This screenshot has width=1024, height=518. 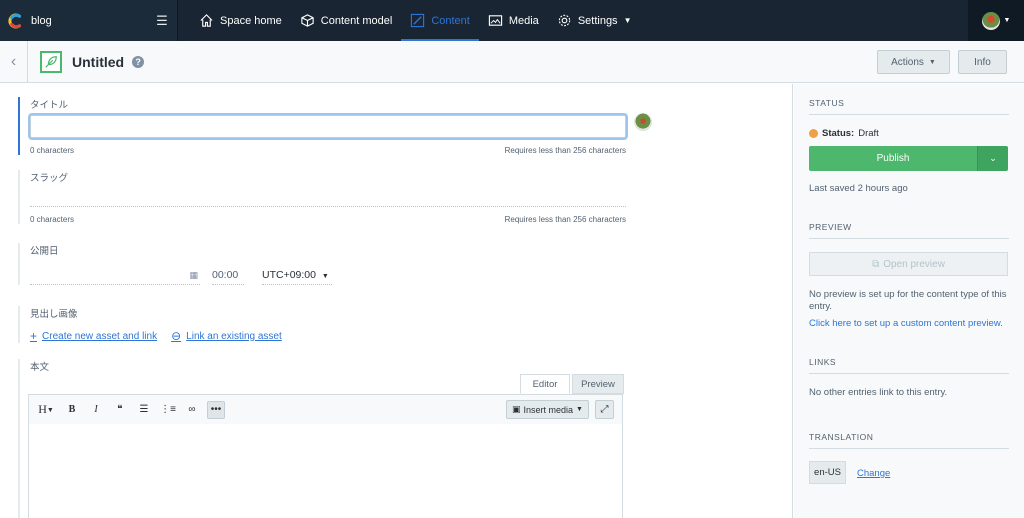 What do you see at coordinates (450, 20) in the screenshot?
I see `nav-label: Content` at bounding box center [450, 20].